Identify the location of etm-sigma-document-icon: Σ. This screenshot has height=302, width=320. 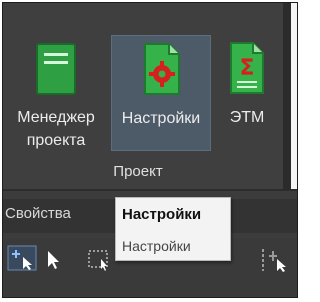
(247, 71).